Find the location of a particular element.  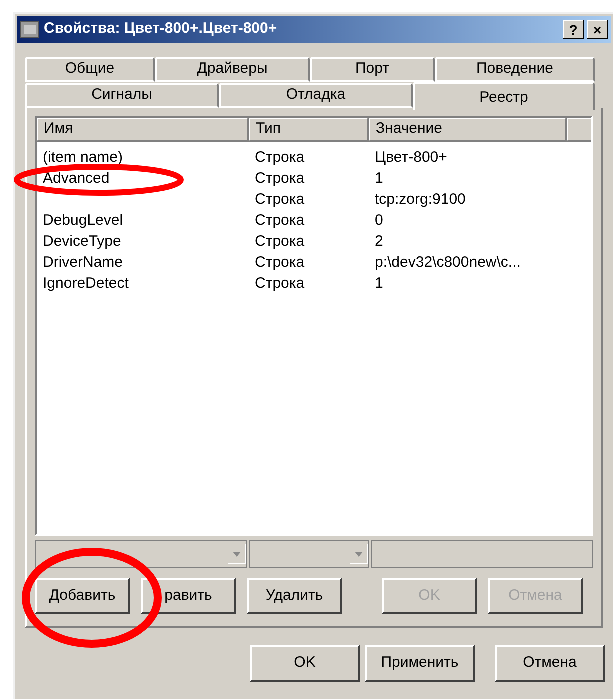

tab: Общие is located at coordinates (90, 69).